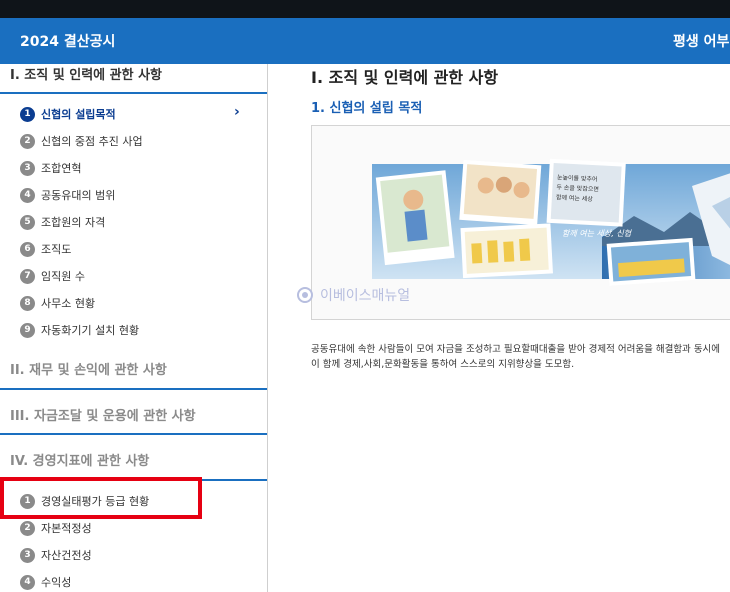 The image size is (730, 592). I want to click on svg-text: 함께 여는 세상, 신협, so click(597, 233).